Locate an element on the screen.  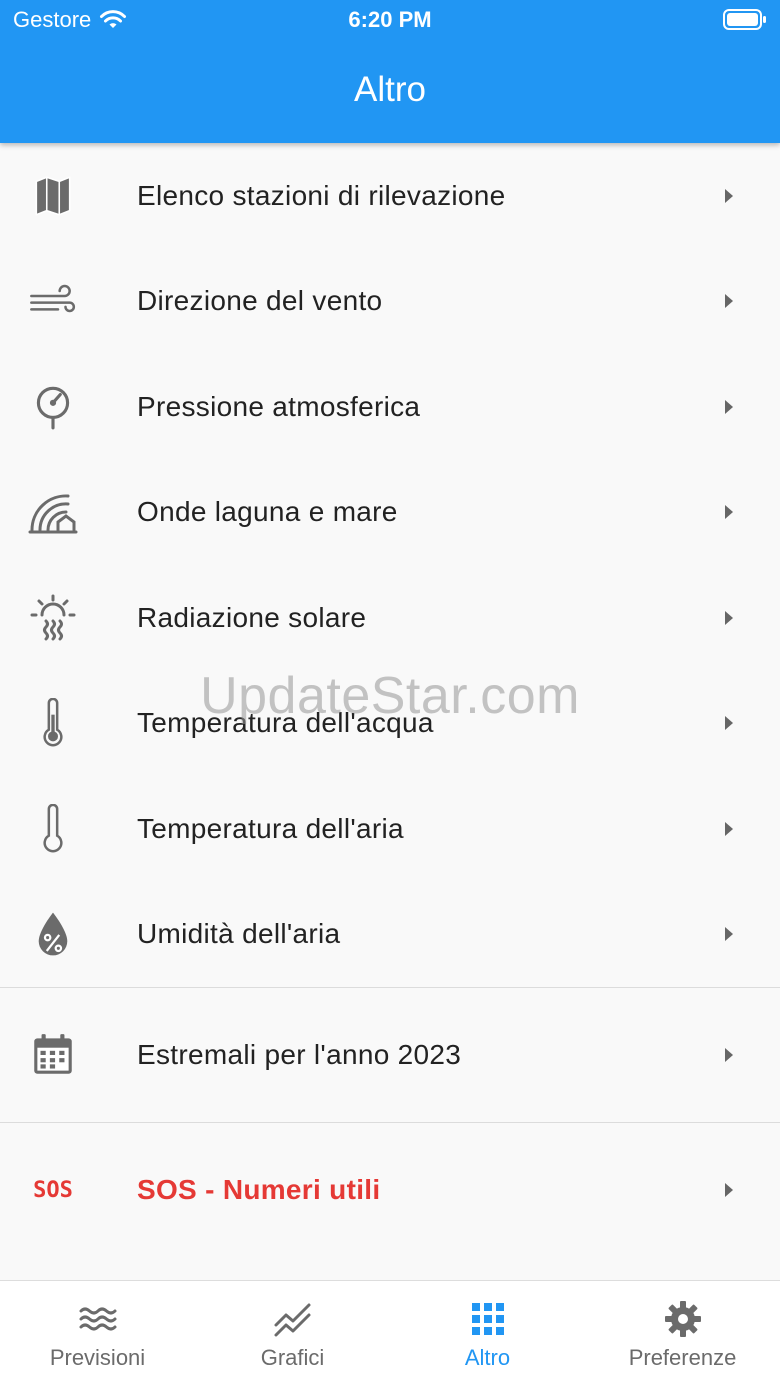
solar-radiation-icon is located at coordinates (53, 618).